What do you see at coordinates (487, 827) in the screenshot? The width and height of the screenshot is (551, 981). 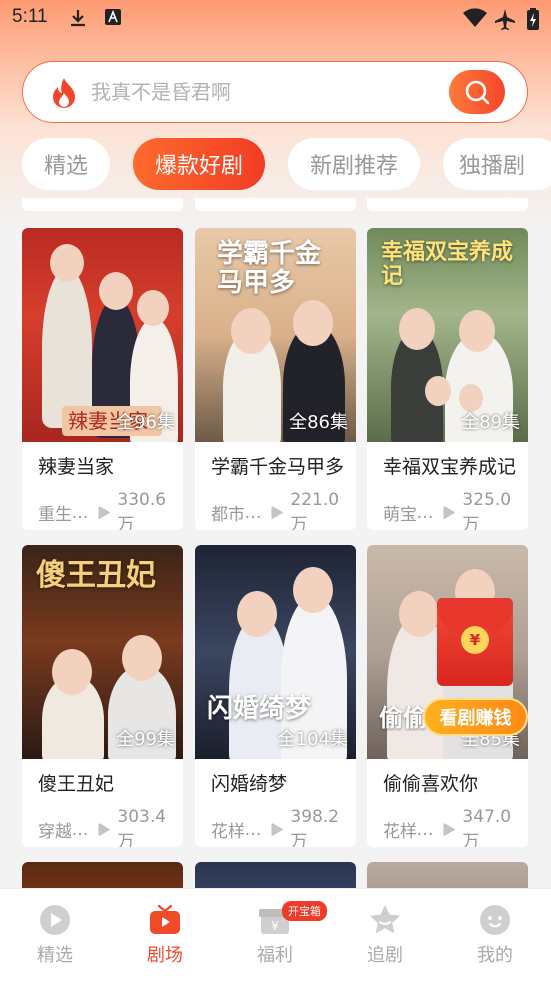 I see `view-count-value: 347.0万` at bounding box center [487, 827].